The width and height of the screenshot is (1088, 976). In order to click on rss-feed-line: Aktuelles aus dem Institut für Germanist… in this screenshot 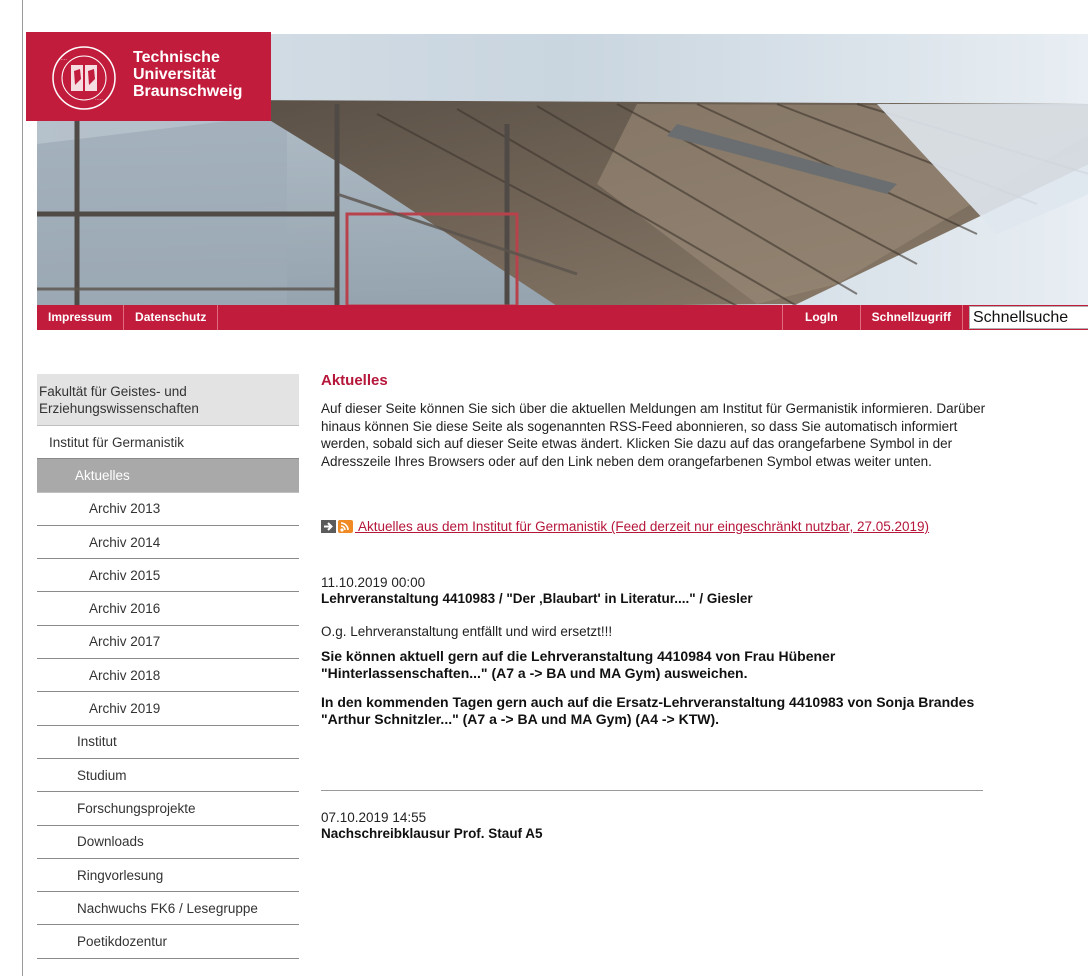, I will do `click(661, 526)`.